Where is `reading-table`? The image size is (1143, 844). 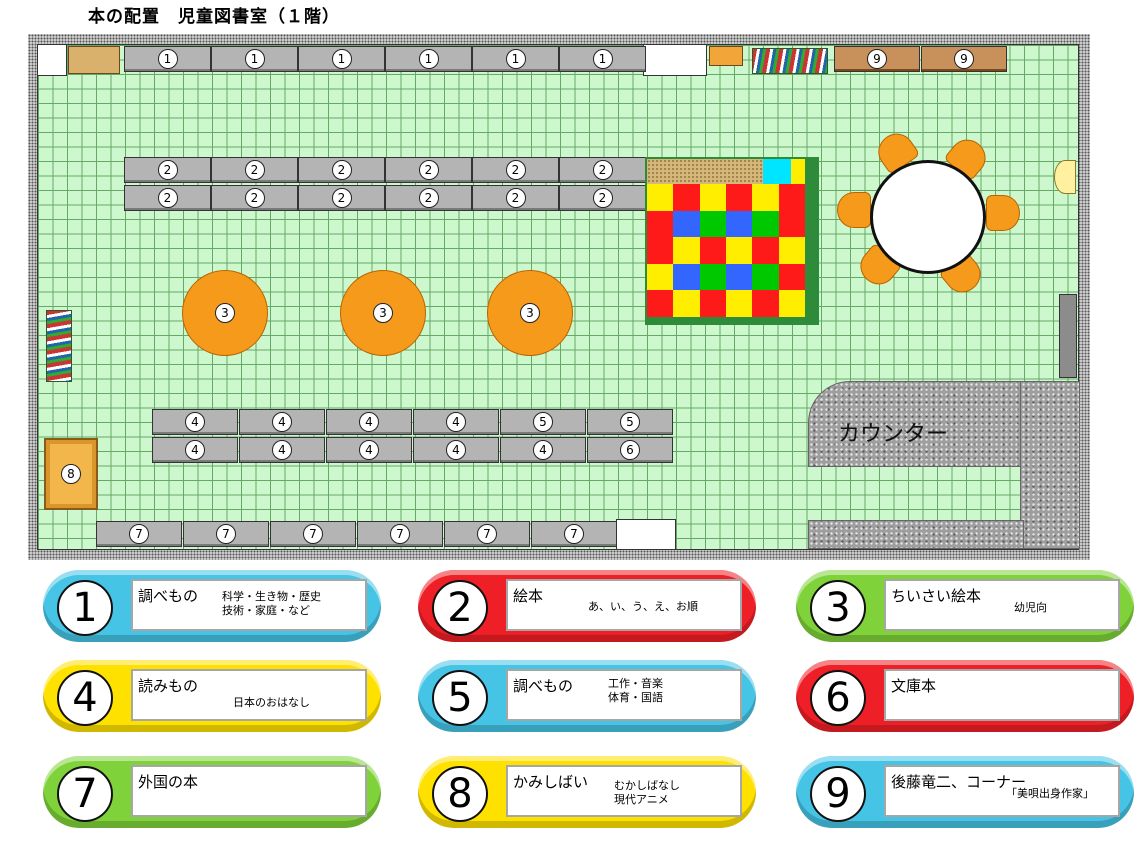
reading-table is located at coordinates (928, 217).